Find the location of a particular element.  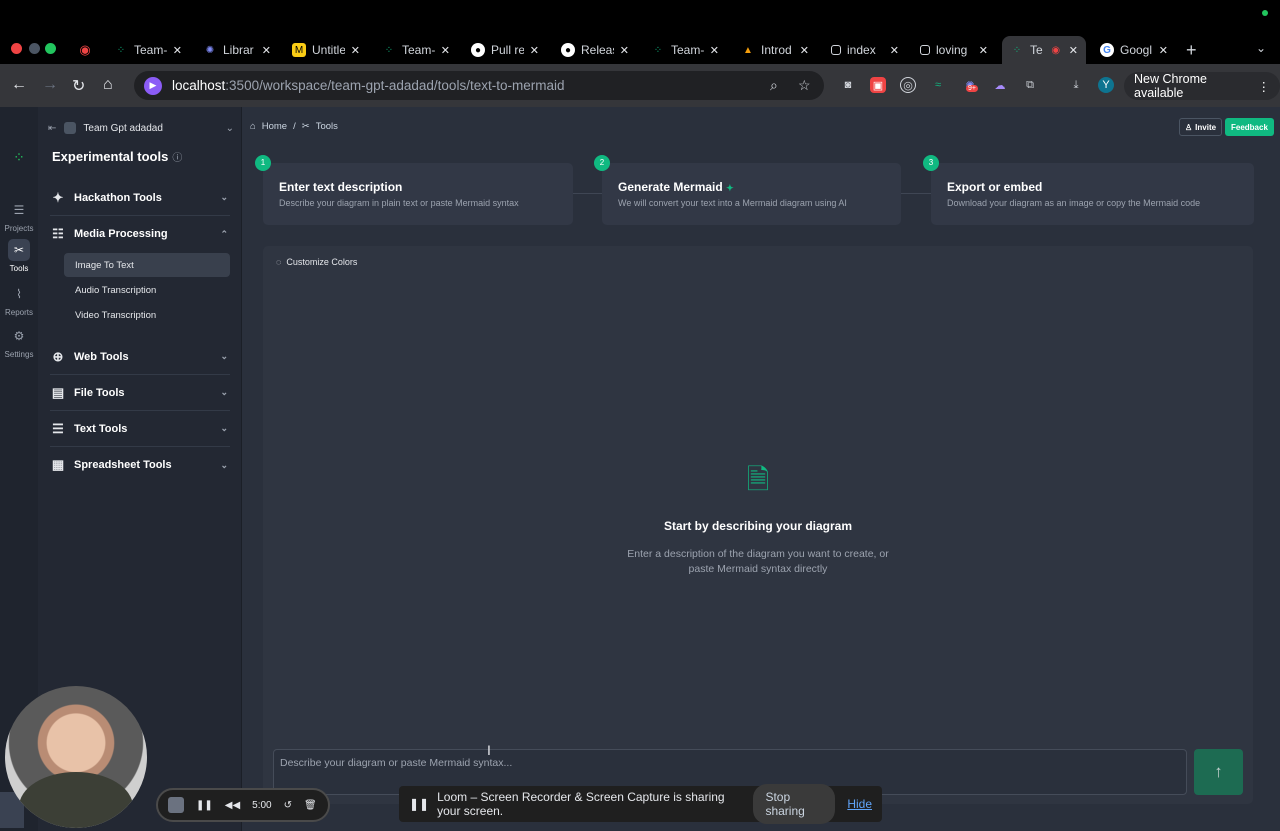

new-tab-icon: + is located at coordinates (1191, 50).